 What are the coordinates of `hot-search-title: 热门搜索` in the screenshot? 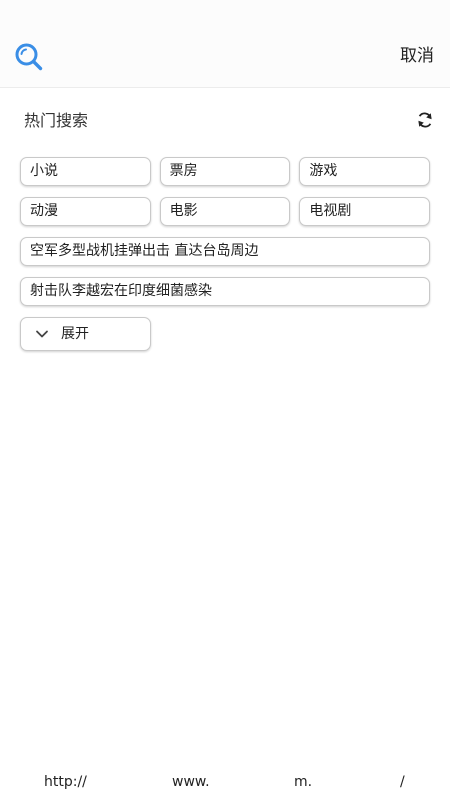 It's located at (56, 120).